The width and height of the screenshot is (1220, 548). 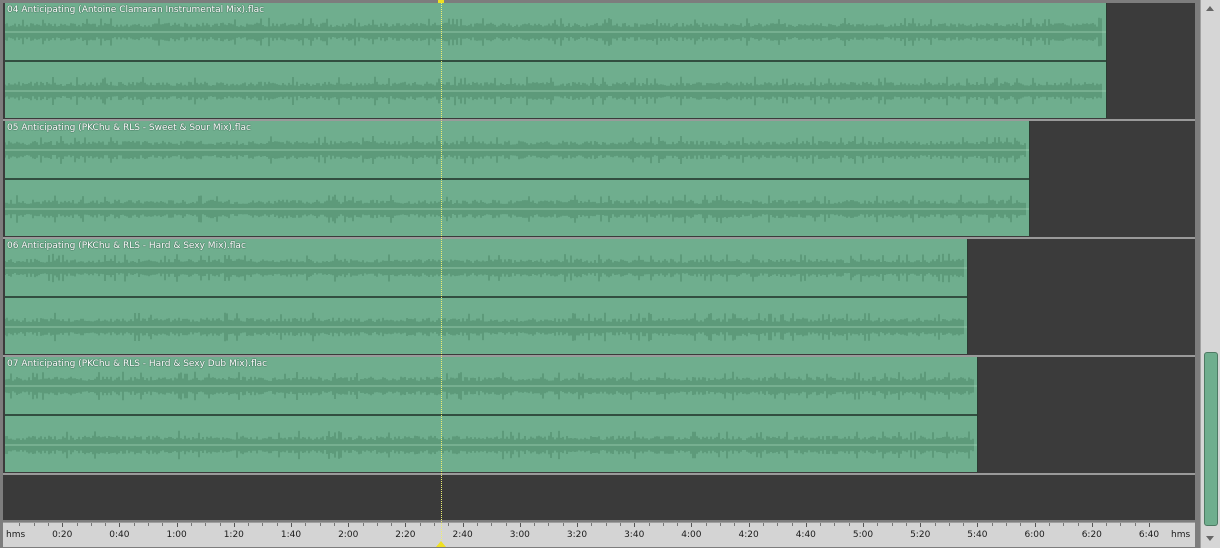 I want to click on ruler-tick-label: 2:00, so click(x=348, y=535).